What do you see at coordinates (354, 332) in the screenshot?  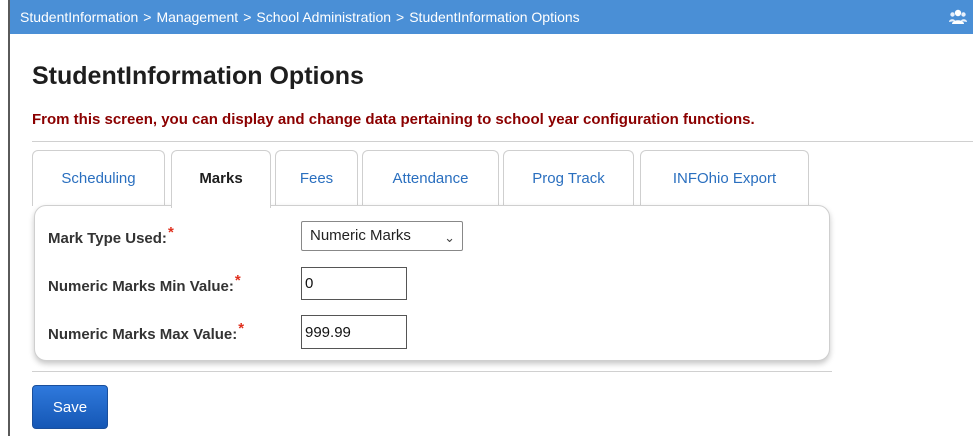 I see `max-value-input` at bounding box center [354, 332].